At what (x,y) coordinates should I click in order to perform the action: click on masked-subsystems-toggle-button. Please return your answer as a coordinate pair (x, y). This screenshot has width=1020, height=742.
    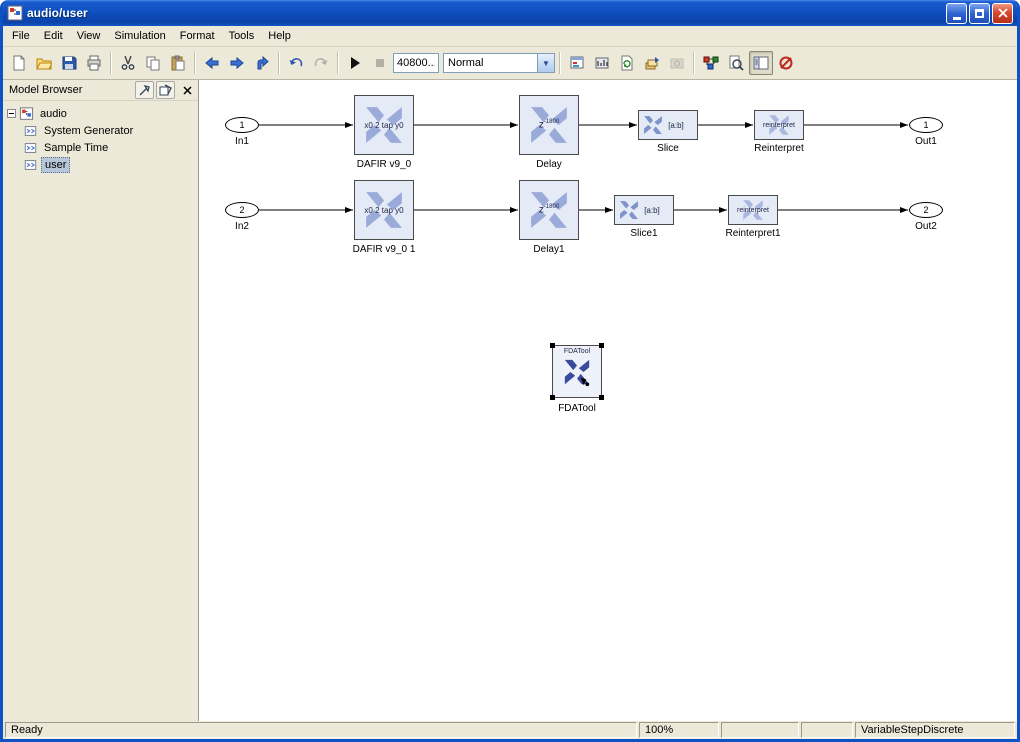
    Looking at the image, I should click on (165, 90).